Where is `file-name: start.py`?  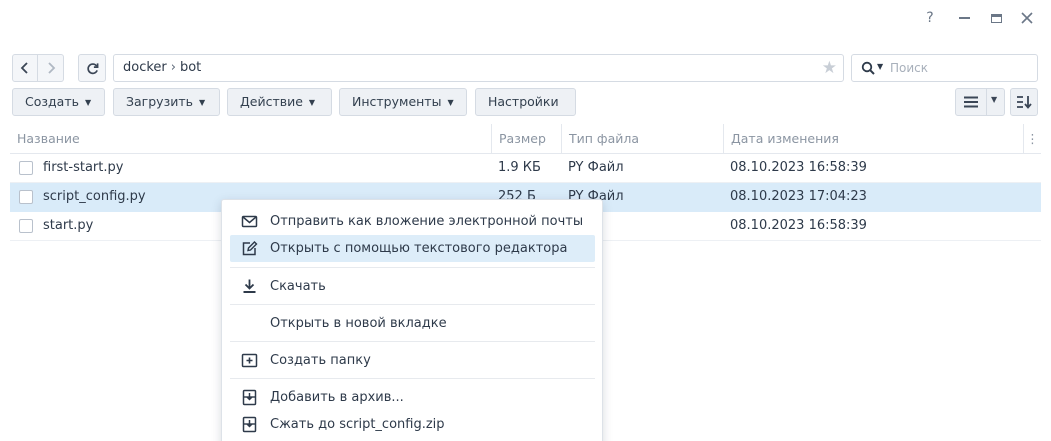
file-name: start.py is located at coordinates (68, 225).